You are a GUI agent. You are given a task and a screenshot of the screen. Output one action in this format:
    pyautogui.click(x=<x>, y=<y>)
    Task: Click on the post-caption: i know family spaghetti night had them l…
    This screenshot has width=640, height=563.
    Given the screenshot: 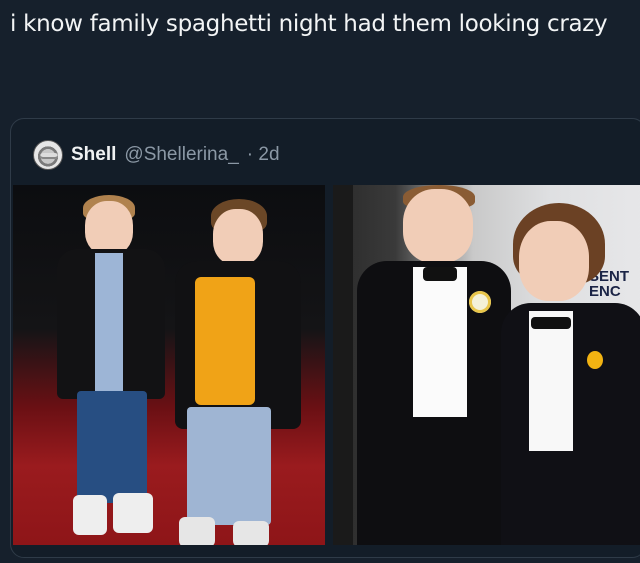 What is the action you would take?
    pyautogui.click(x=309, y=24)
    